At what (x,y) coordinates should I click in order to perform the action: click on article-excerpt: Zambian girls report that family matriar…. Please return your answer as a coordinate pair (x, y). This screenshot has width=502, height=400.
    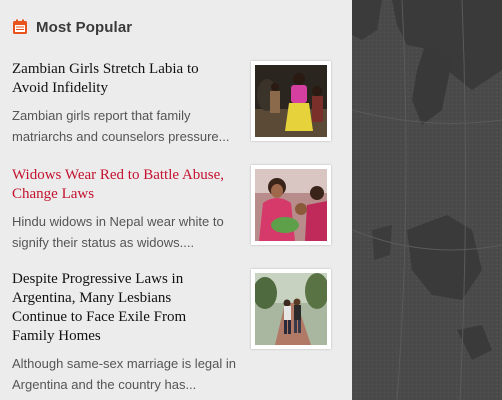
    Looking at the image, I should click on (121, 126).